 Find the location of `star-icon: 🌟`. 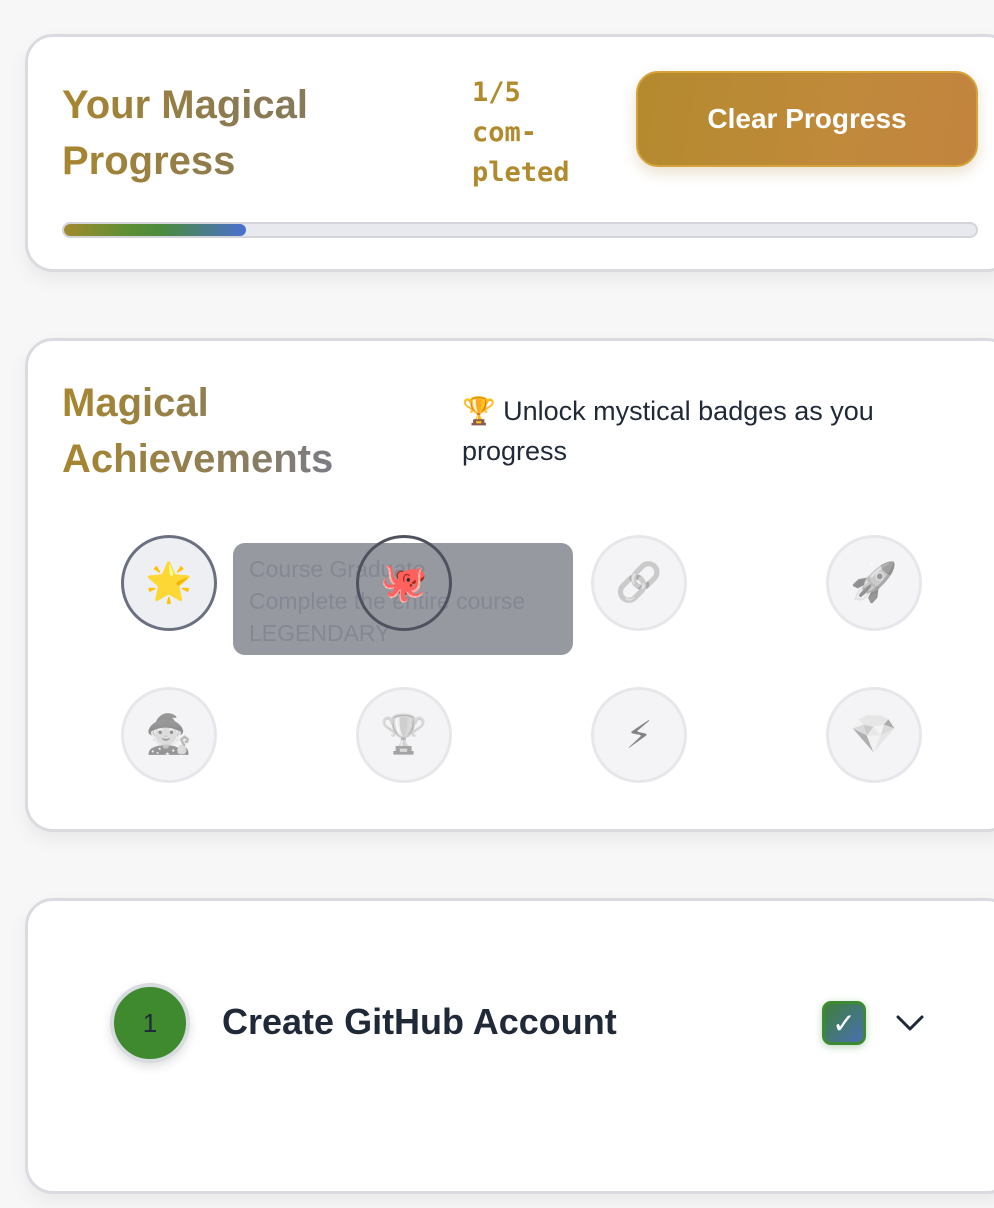

star-icon: 🌟 is located at coordinates (169, 583).